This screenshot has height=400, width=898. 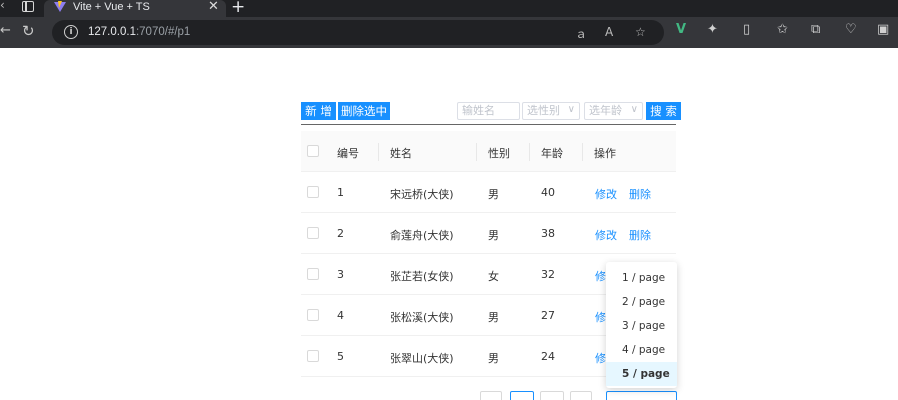 I want to click on vite-favicon-icon, so click(x=60, y=6).